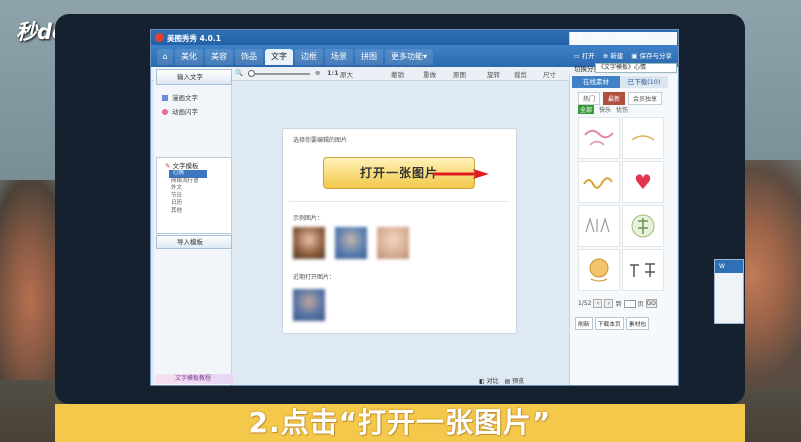 This screenshot has width=801, height=442. I want to click on tab-downloaded: 已下载(10), so click(644, 82).